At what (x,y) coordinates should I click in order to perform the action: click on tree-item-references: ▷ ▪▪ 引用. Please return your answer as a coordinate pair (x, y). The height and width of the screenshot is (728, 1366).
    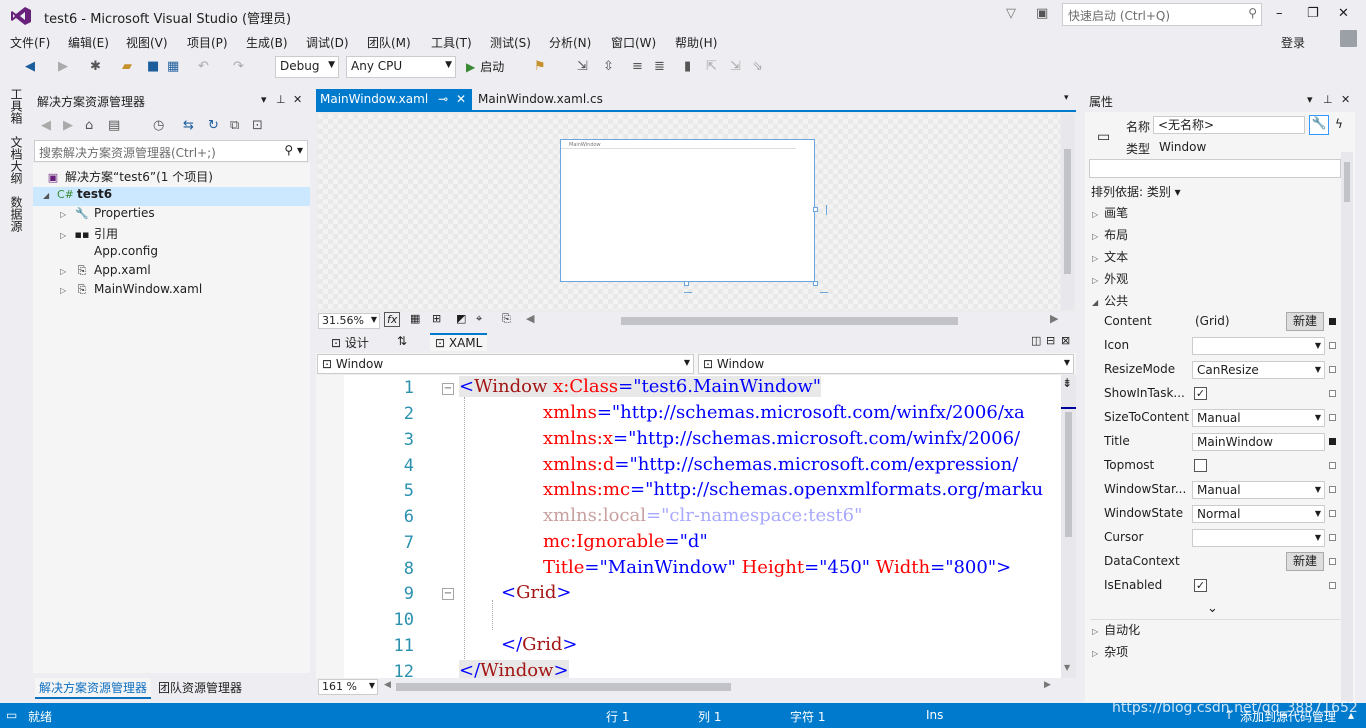
    Looking at the image, I should click on (89, 234).